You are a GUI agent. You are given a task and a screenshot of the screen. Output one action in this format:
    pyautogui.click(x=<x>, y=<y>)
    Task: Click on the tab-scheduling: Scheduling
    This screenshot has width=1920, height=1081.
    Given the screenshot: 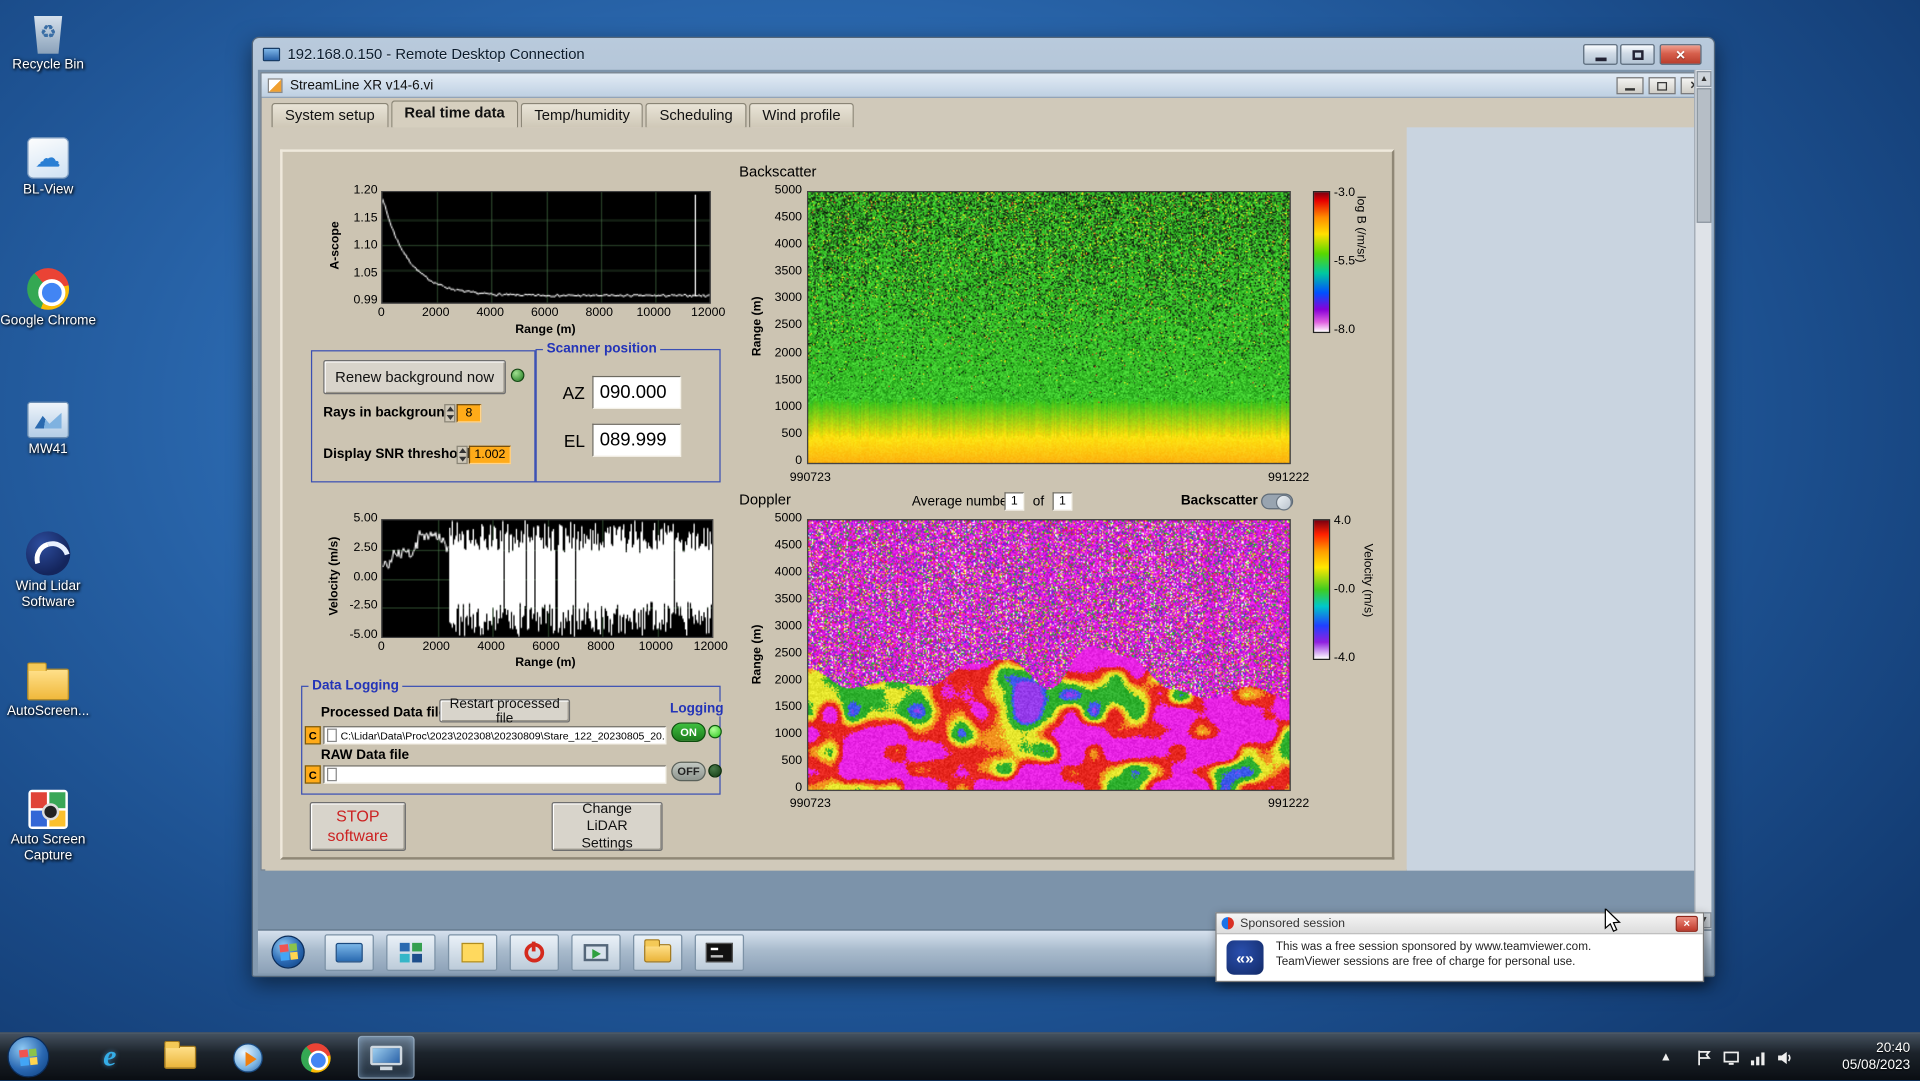 What is the action you would take?
    pyautogui.click(x=696, y=115)
    